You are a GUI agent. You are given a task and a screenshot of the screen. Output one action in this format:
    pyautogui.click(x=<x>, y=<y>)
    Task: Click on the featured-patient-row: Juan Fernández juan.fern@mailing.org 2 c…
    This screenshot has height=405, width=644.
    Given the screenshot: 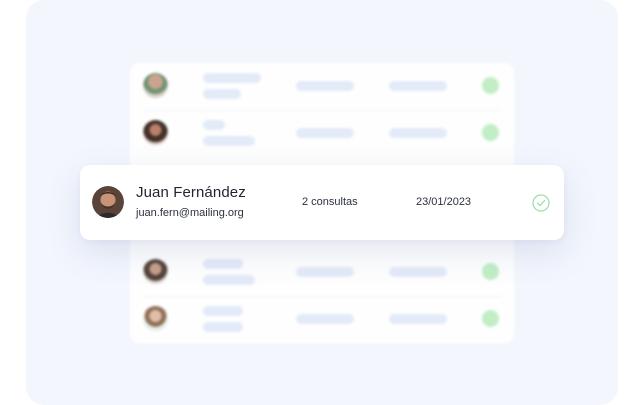 What is the action you would take?
    pyautogui.click(x=322, y=202)
    